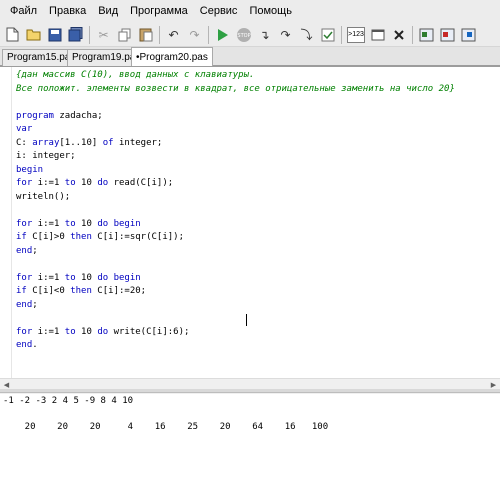 This screenshot has width=500, height=477. What do you see at coordinates (103, 34) in the screenshot?
I see `cut-icon: ✂` at bounding box center [103, 34].